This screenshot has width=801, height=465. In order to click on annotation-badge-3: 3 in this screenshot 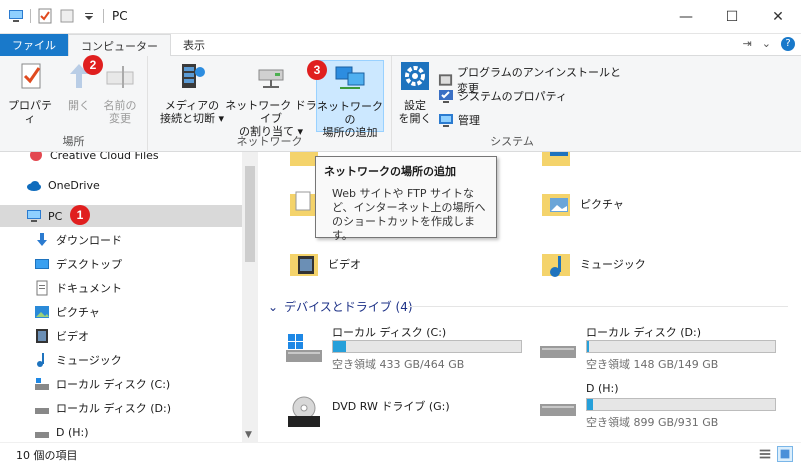, I will do `click(317, 70)`.